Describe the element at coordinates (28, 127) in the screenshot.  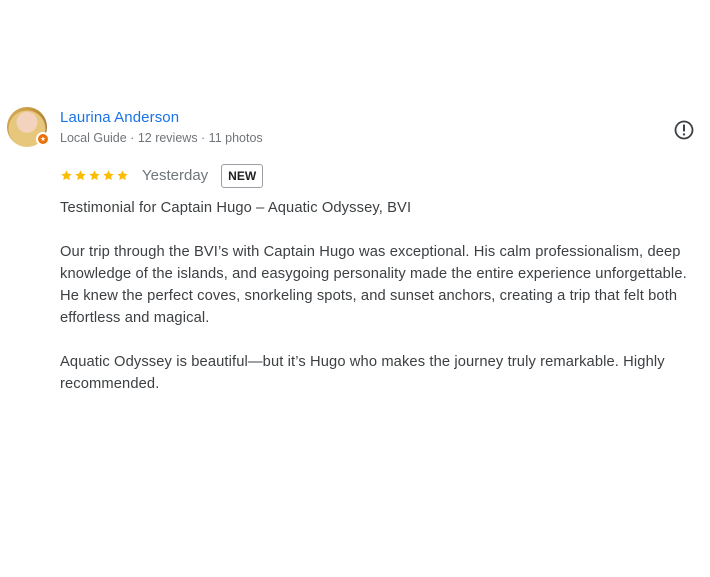
I see `reviewer-avatar` at that location.